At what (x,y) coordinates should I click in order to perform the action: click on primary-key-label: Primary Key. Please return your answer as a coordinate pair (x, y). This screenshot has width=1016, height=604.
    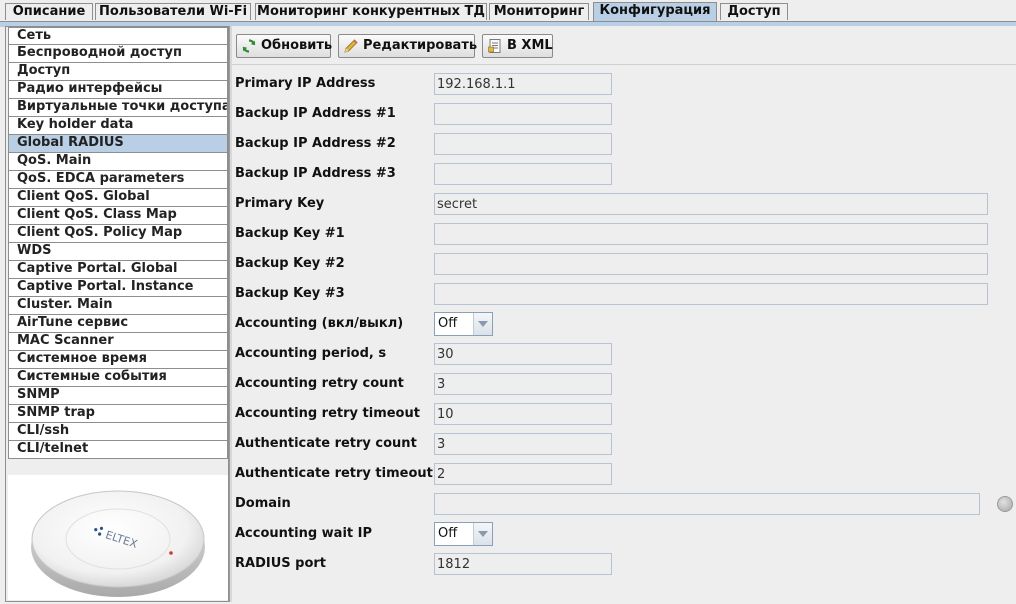
    Looking at the image, I should click on (280, 203).